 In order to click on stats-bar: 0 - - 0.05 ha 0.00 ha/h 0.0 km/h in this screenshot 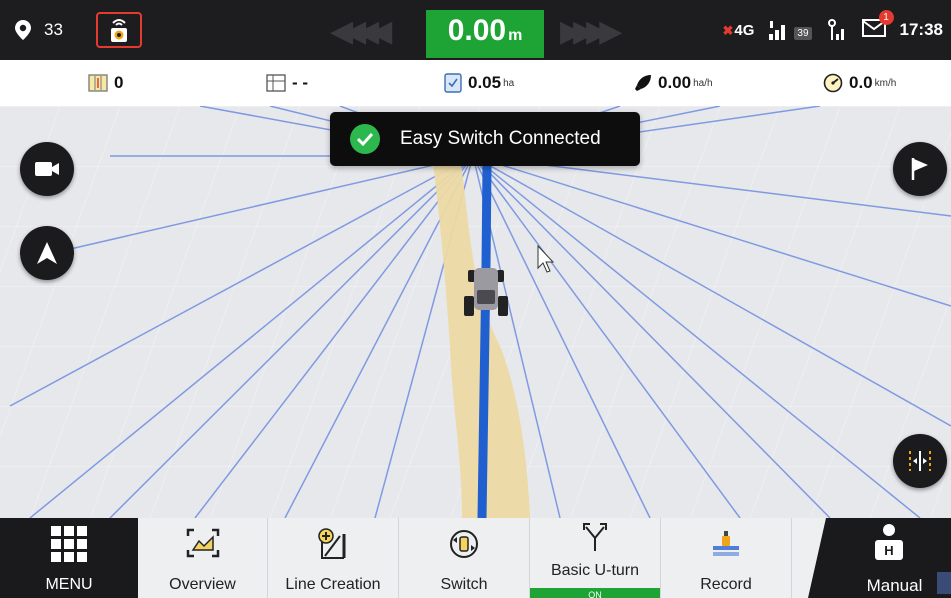, I will do `click(475, 83)`.